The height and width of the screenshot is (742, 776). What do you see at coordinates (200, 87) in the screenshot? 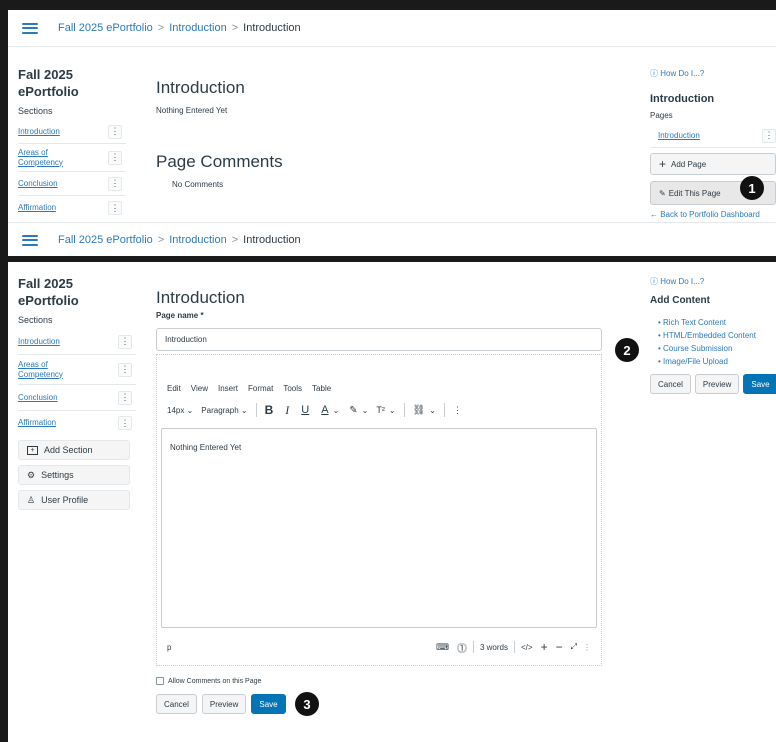
I see `page-title: Introduction` at bounding box center [200, 87].